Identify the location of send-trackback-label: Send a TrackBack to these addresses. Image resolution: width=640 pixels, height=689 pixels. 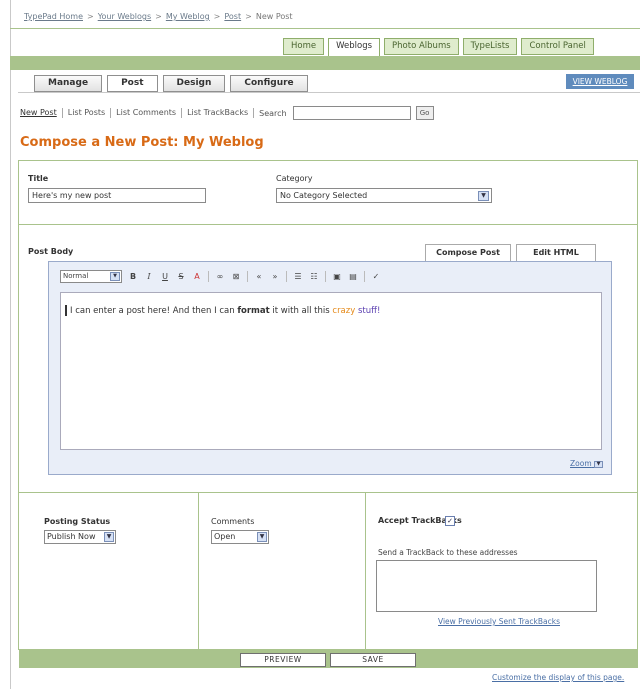
(448, 552).